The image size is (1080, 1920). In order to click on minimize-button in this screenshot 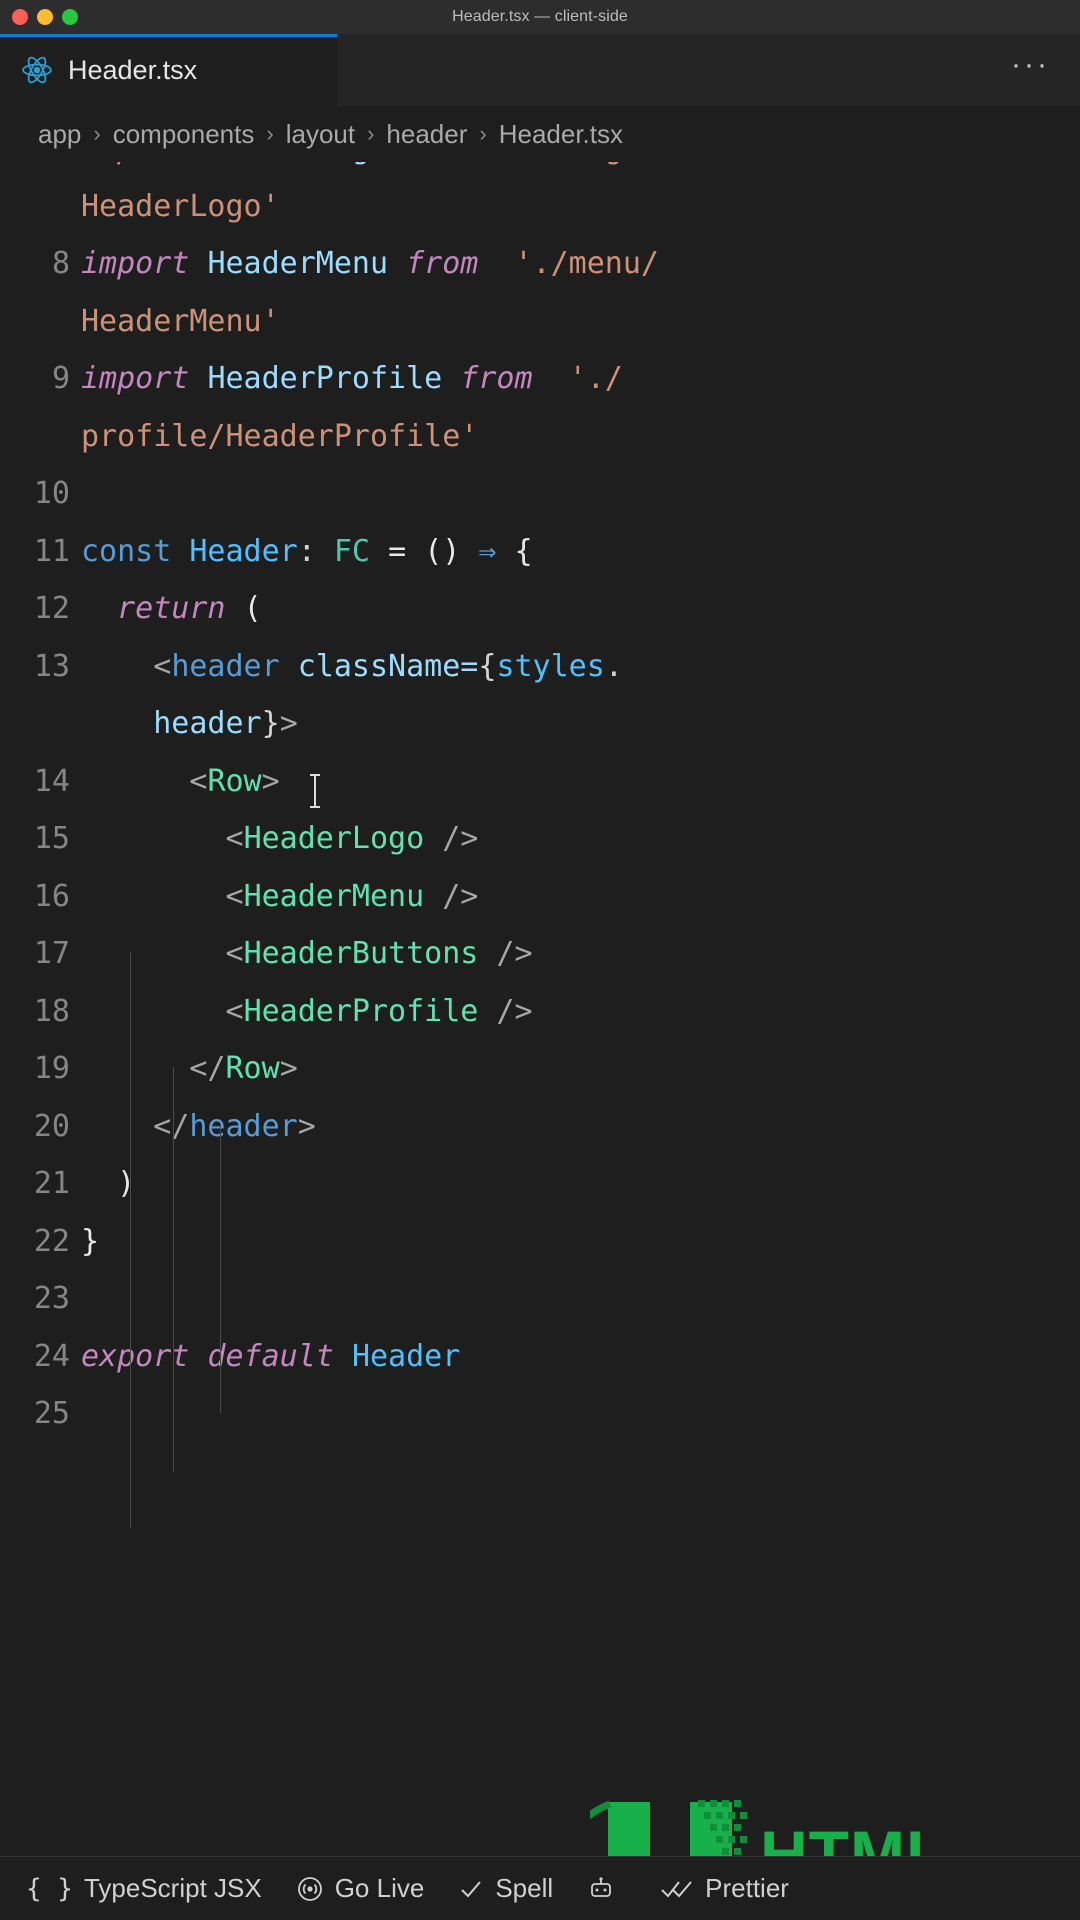, I will do `click(45, 17)`.